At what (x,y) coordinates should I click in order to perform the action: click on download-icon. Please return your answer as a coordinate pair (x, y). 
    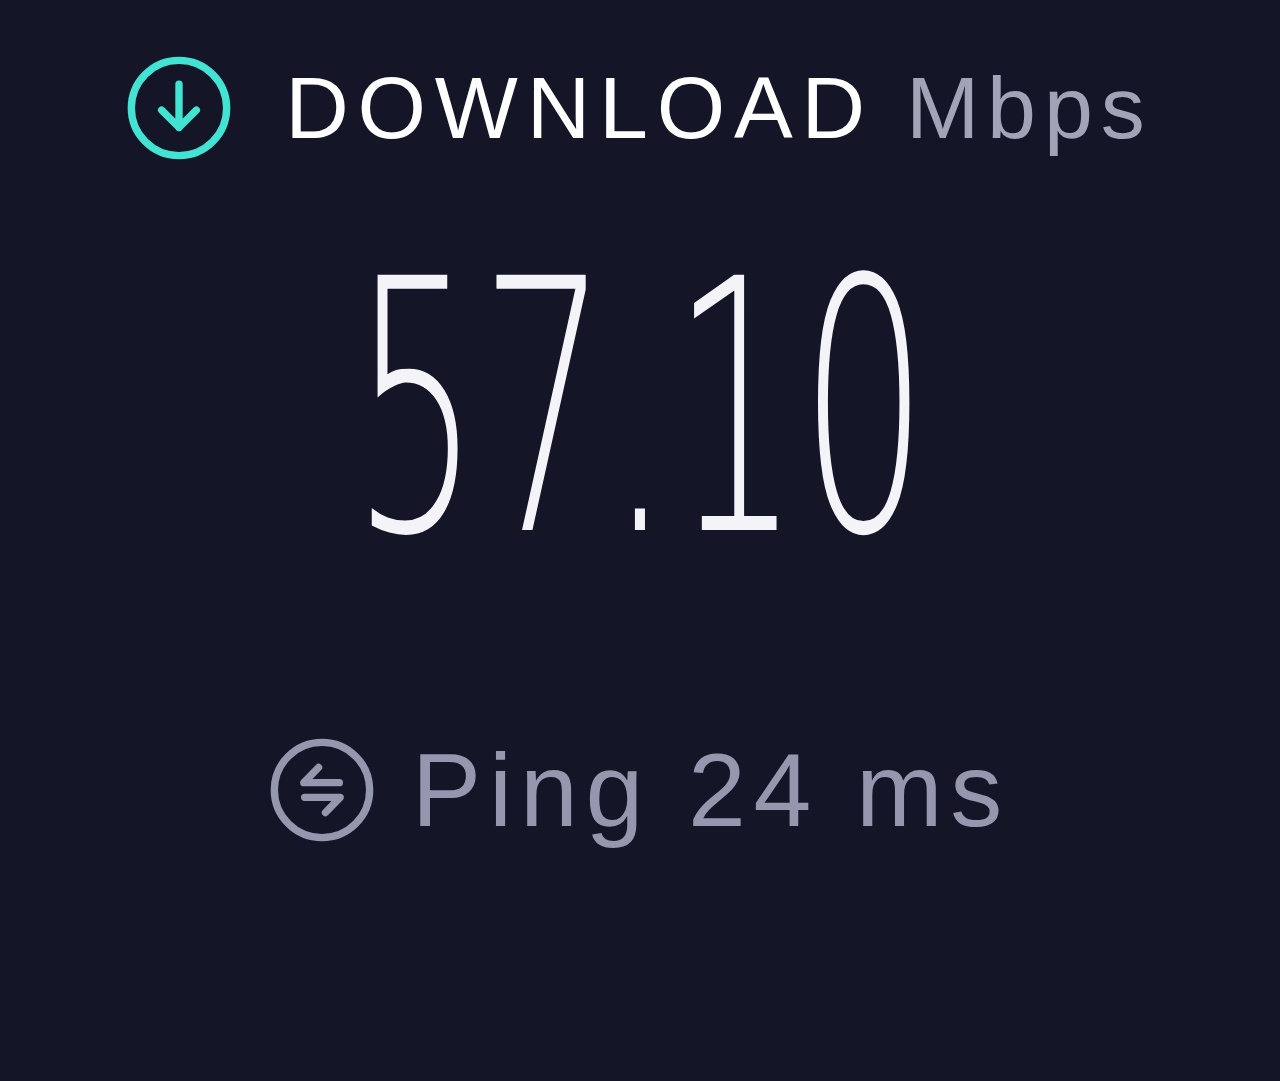
    Looking at the image, I should click on (179, 107).